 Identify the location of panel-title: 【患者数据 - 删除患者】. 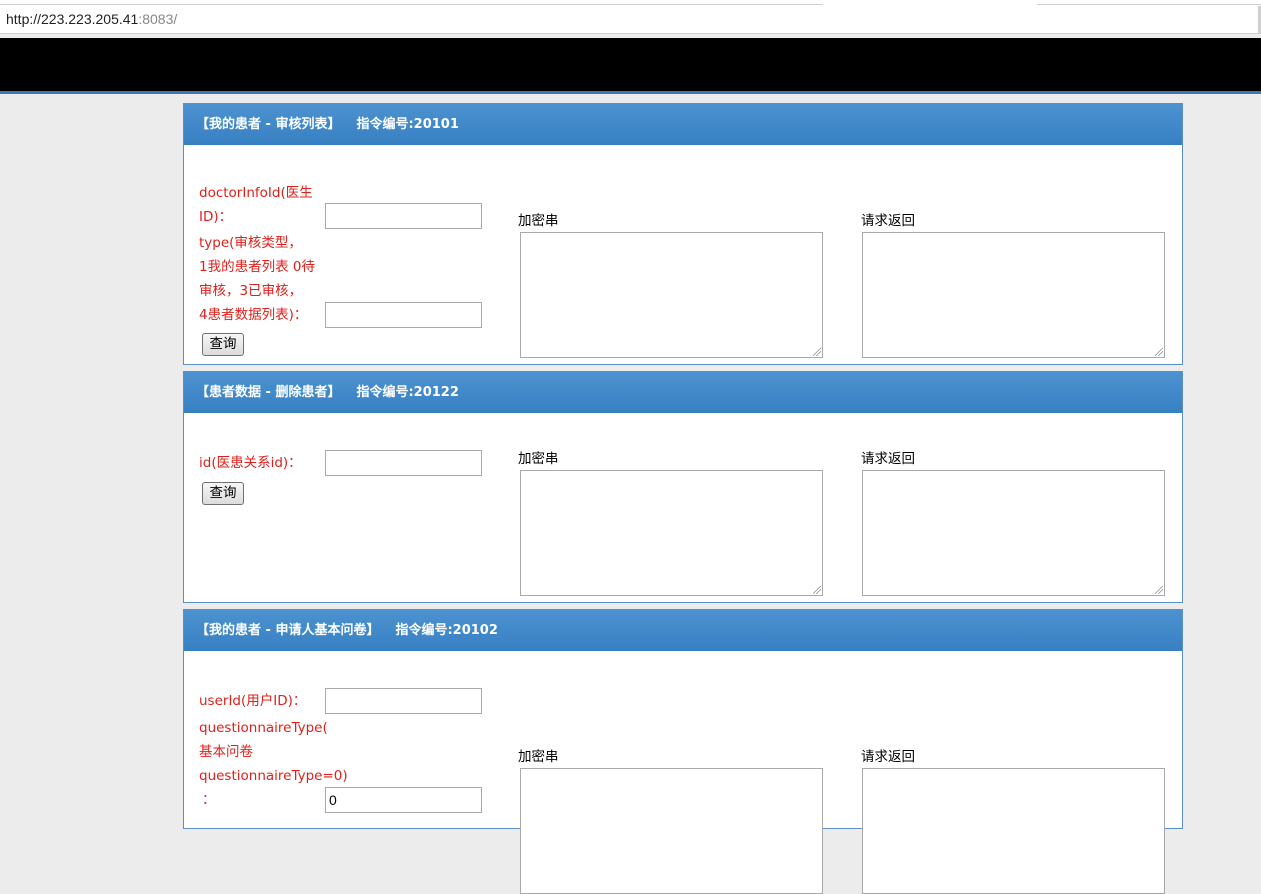
(268, 392).